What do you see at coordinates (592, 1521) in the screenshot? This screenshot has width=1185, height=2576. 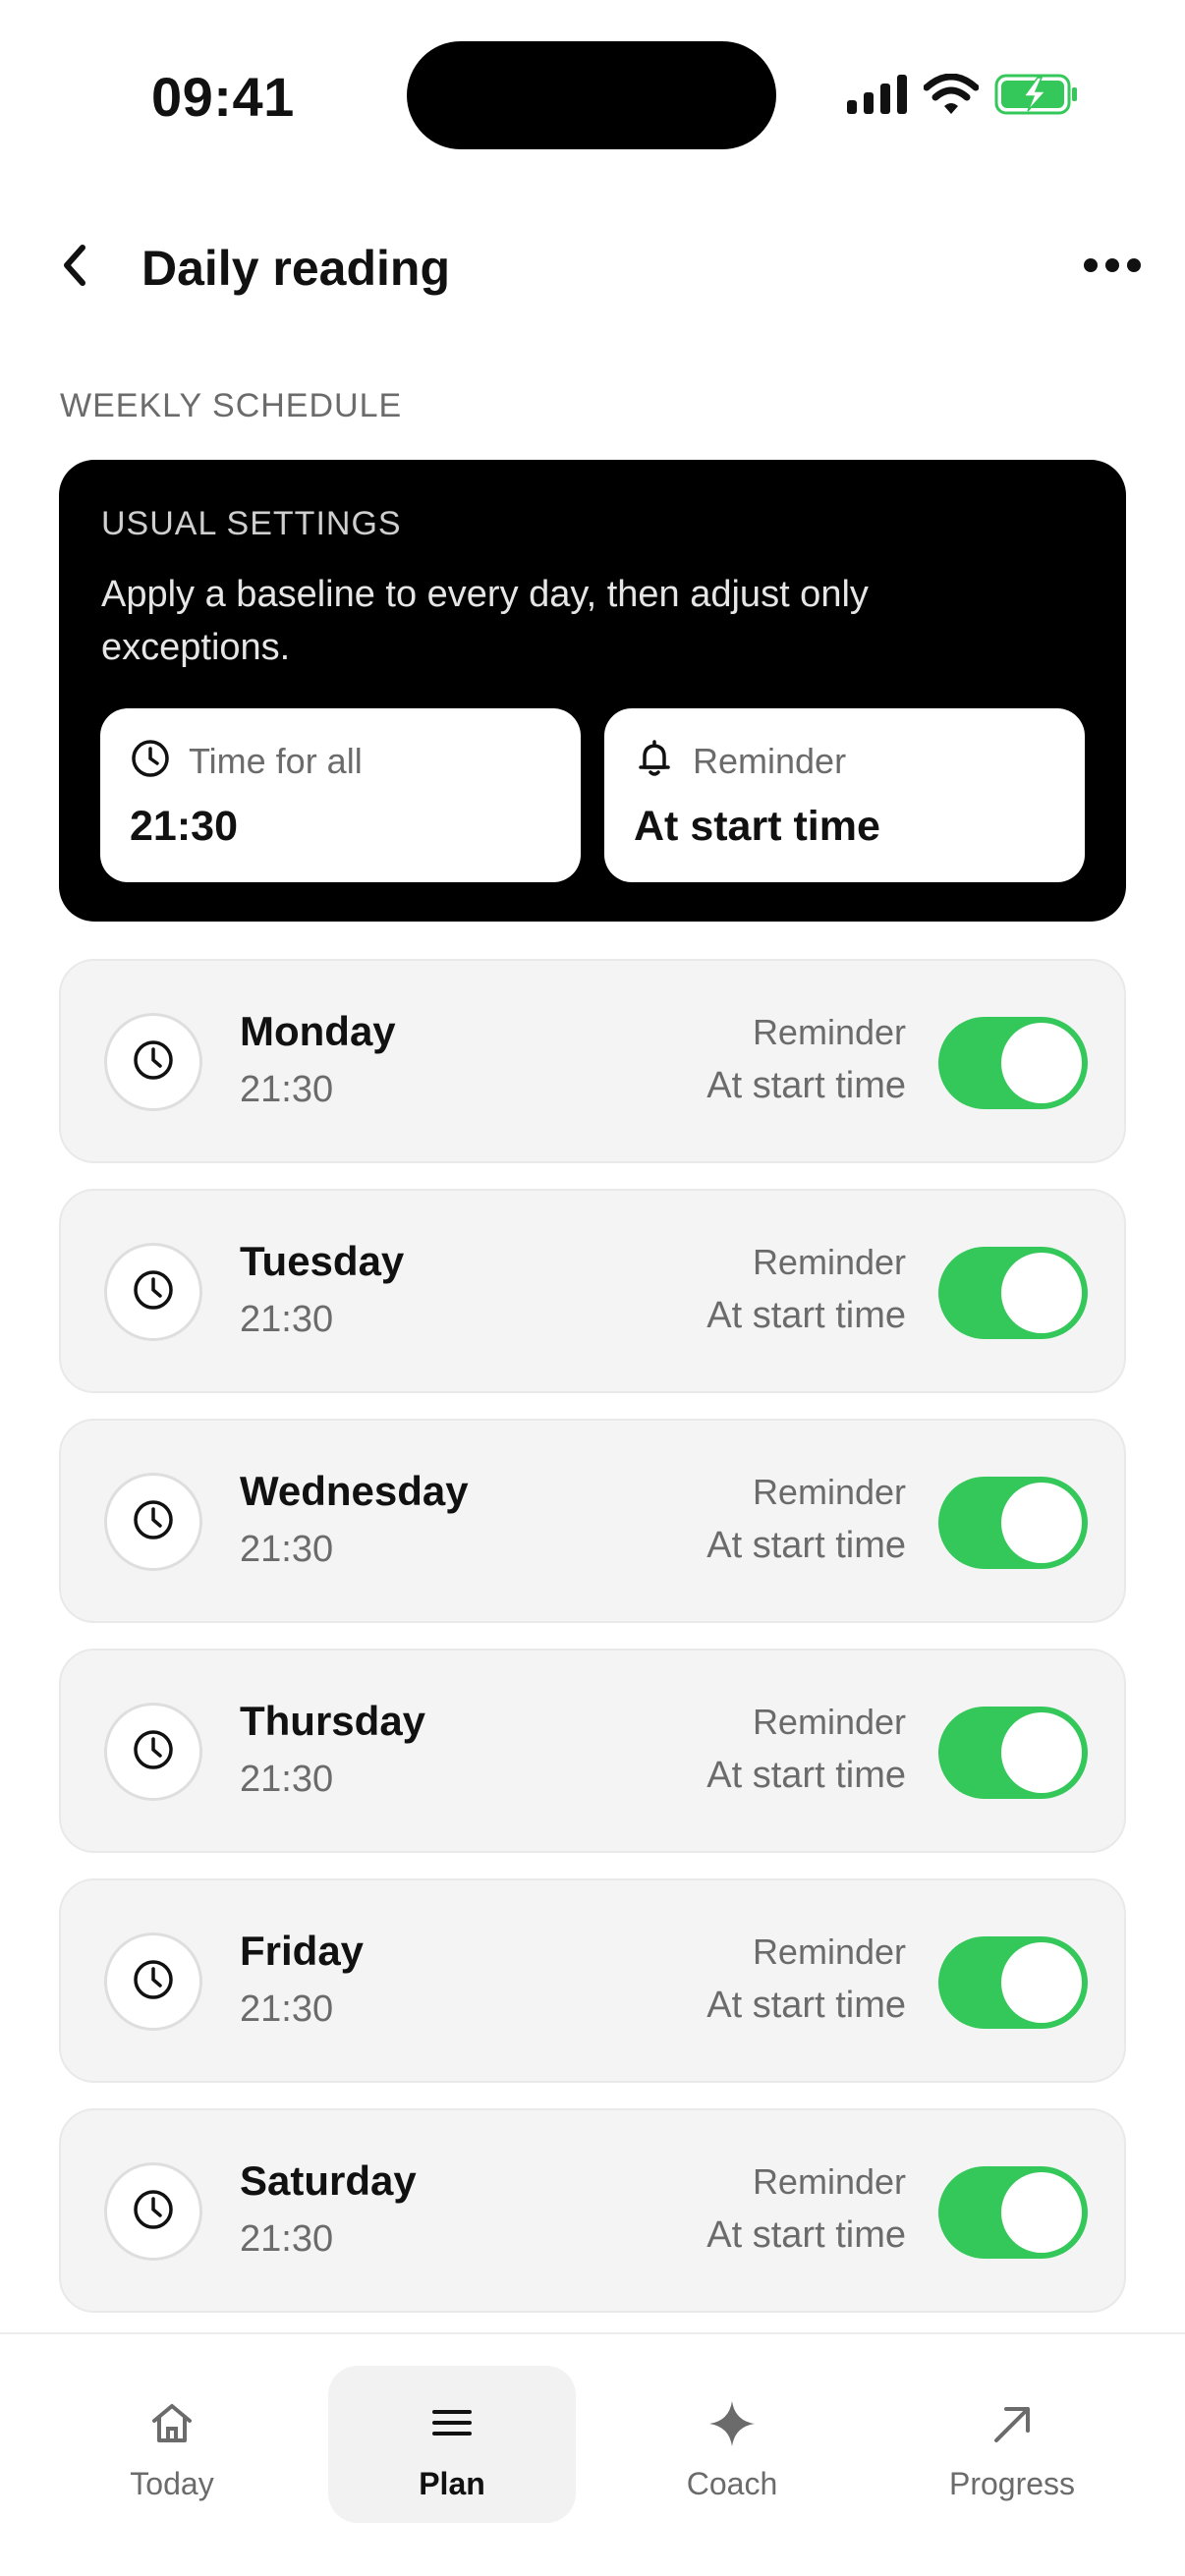 I see `day-row-wednesday: Wednesday 21:30 Reminder At start time` at bounding box center [592, 1521].